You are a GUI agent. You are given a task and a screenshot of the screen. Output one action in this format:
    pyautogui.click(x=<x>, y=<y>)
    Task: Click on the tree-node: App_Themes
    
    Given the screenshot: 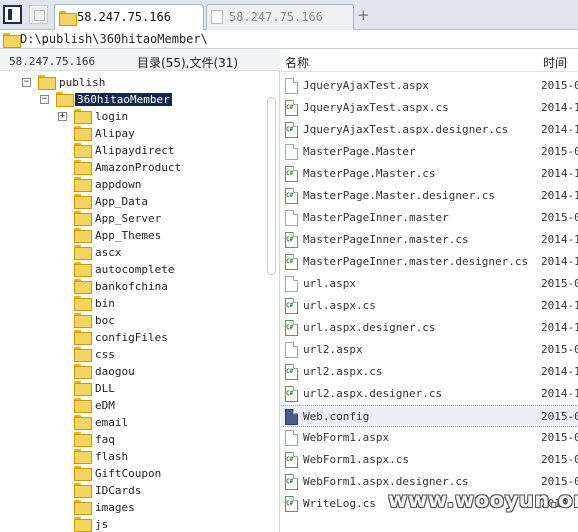 What is the action you would take?
    pyautogui.click(x=131, y=235)
    